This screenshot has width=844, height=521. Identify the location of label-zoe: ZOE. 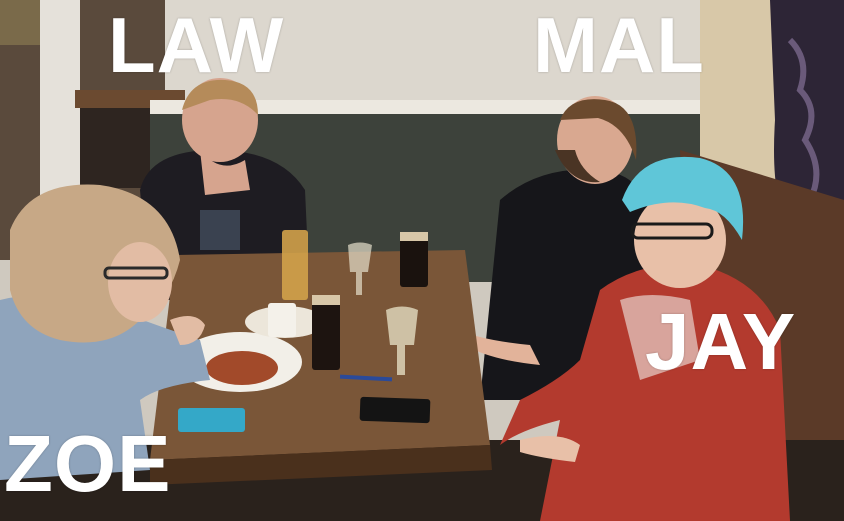
(88, 463).